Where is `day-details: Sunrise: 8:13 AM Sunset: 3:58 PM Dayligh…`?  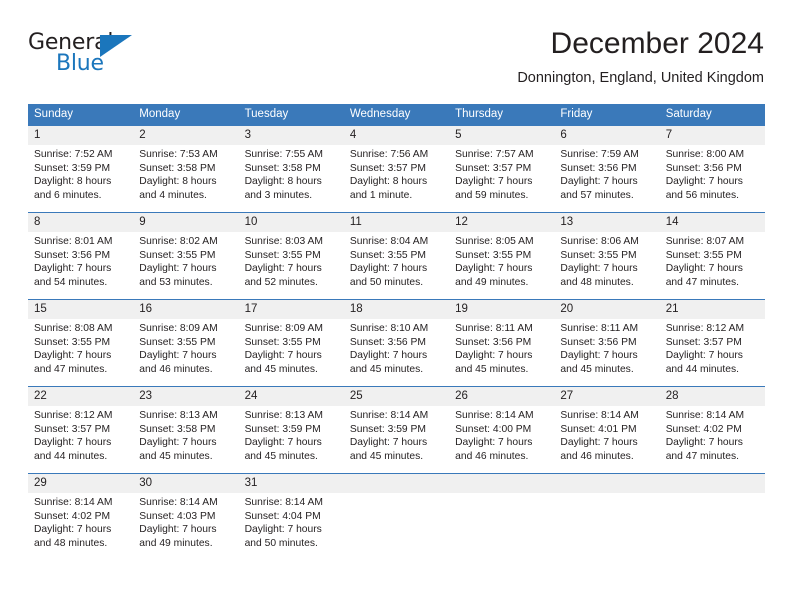 day-details: Sunrise: 8:13 AM Sunset: 3:58 PM Dayligh… is located at coordinates (185, 434).